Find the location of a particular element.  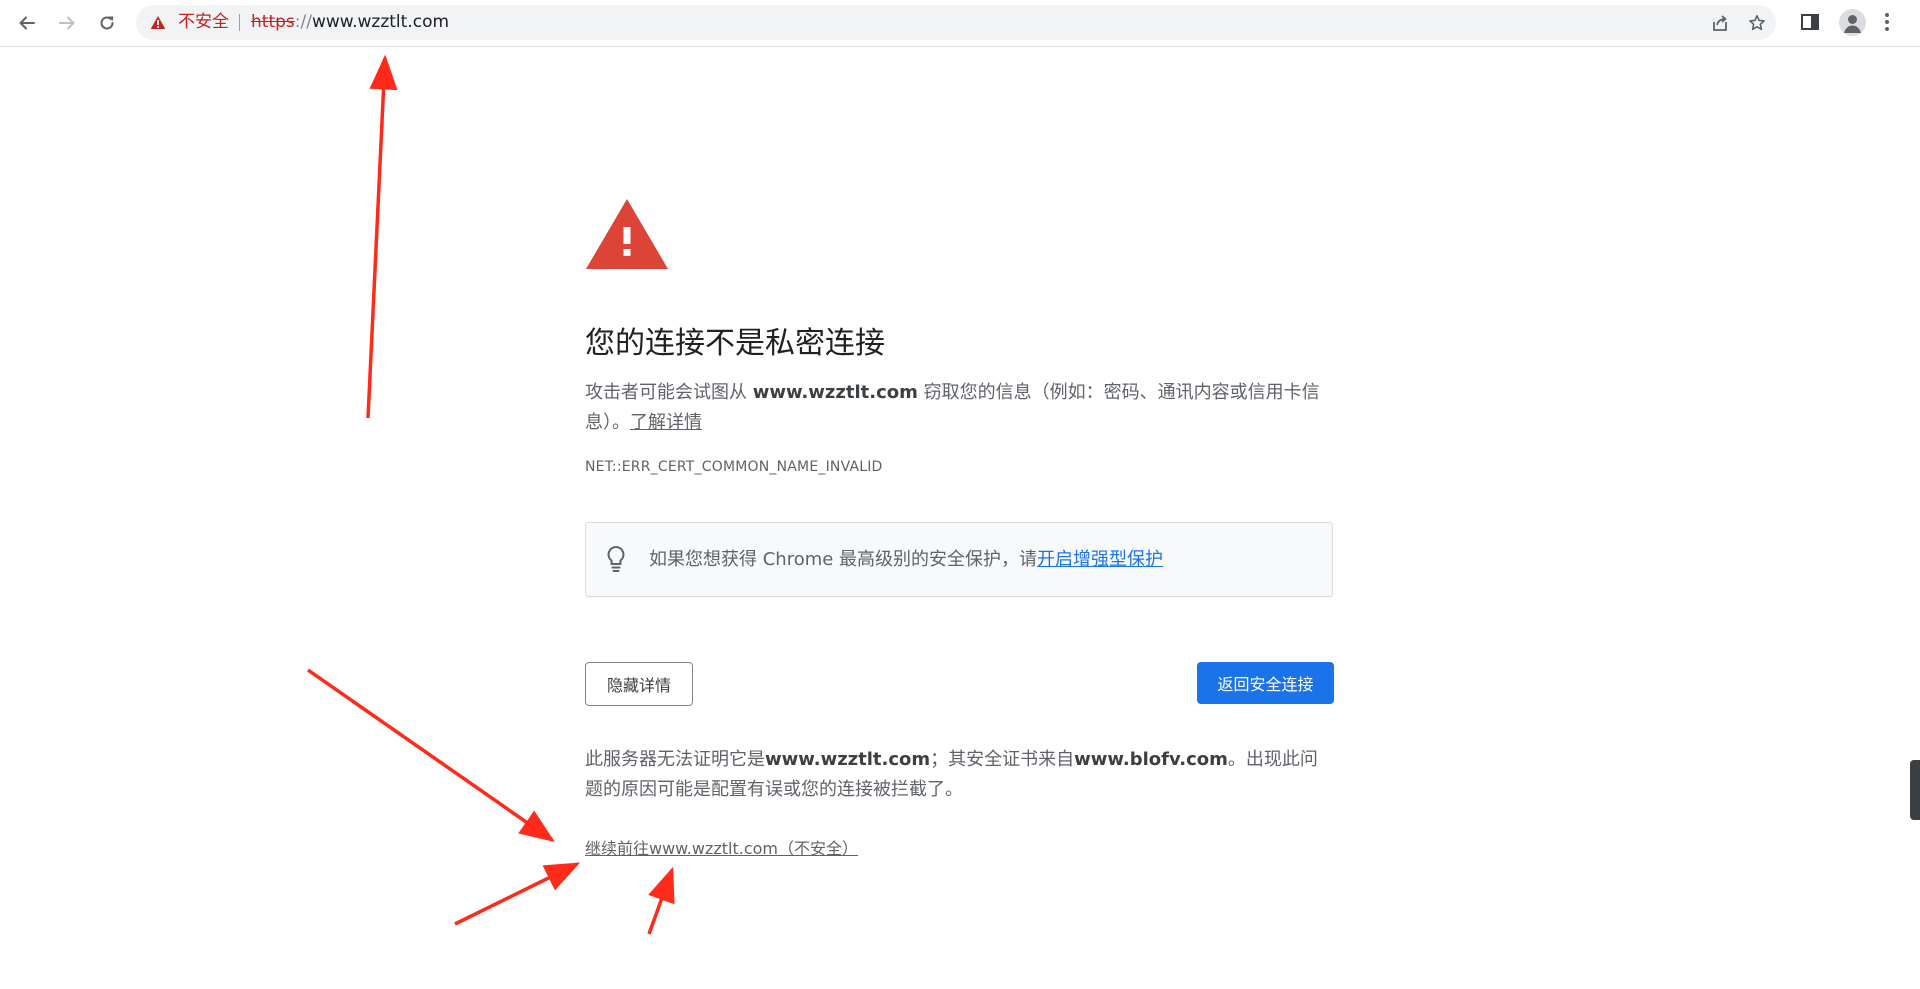

security-warning-icon is located at coordinates (627, 234).